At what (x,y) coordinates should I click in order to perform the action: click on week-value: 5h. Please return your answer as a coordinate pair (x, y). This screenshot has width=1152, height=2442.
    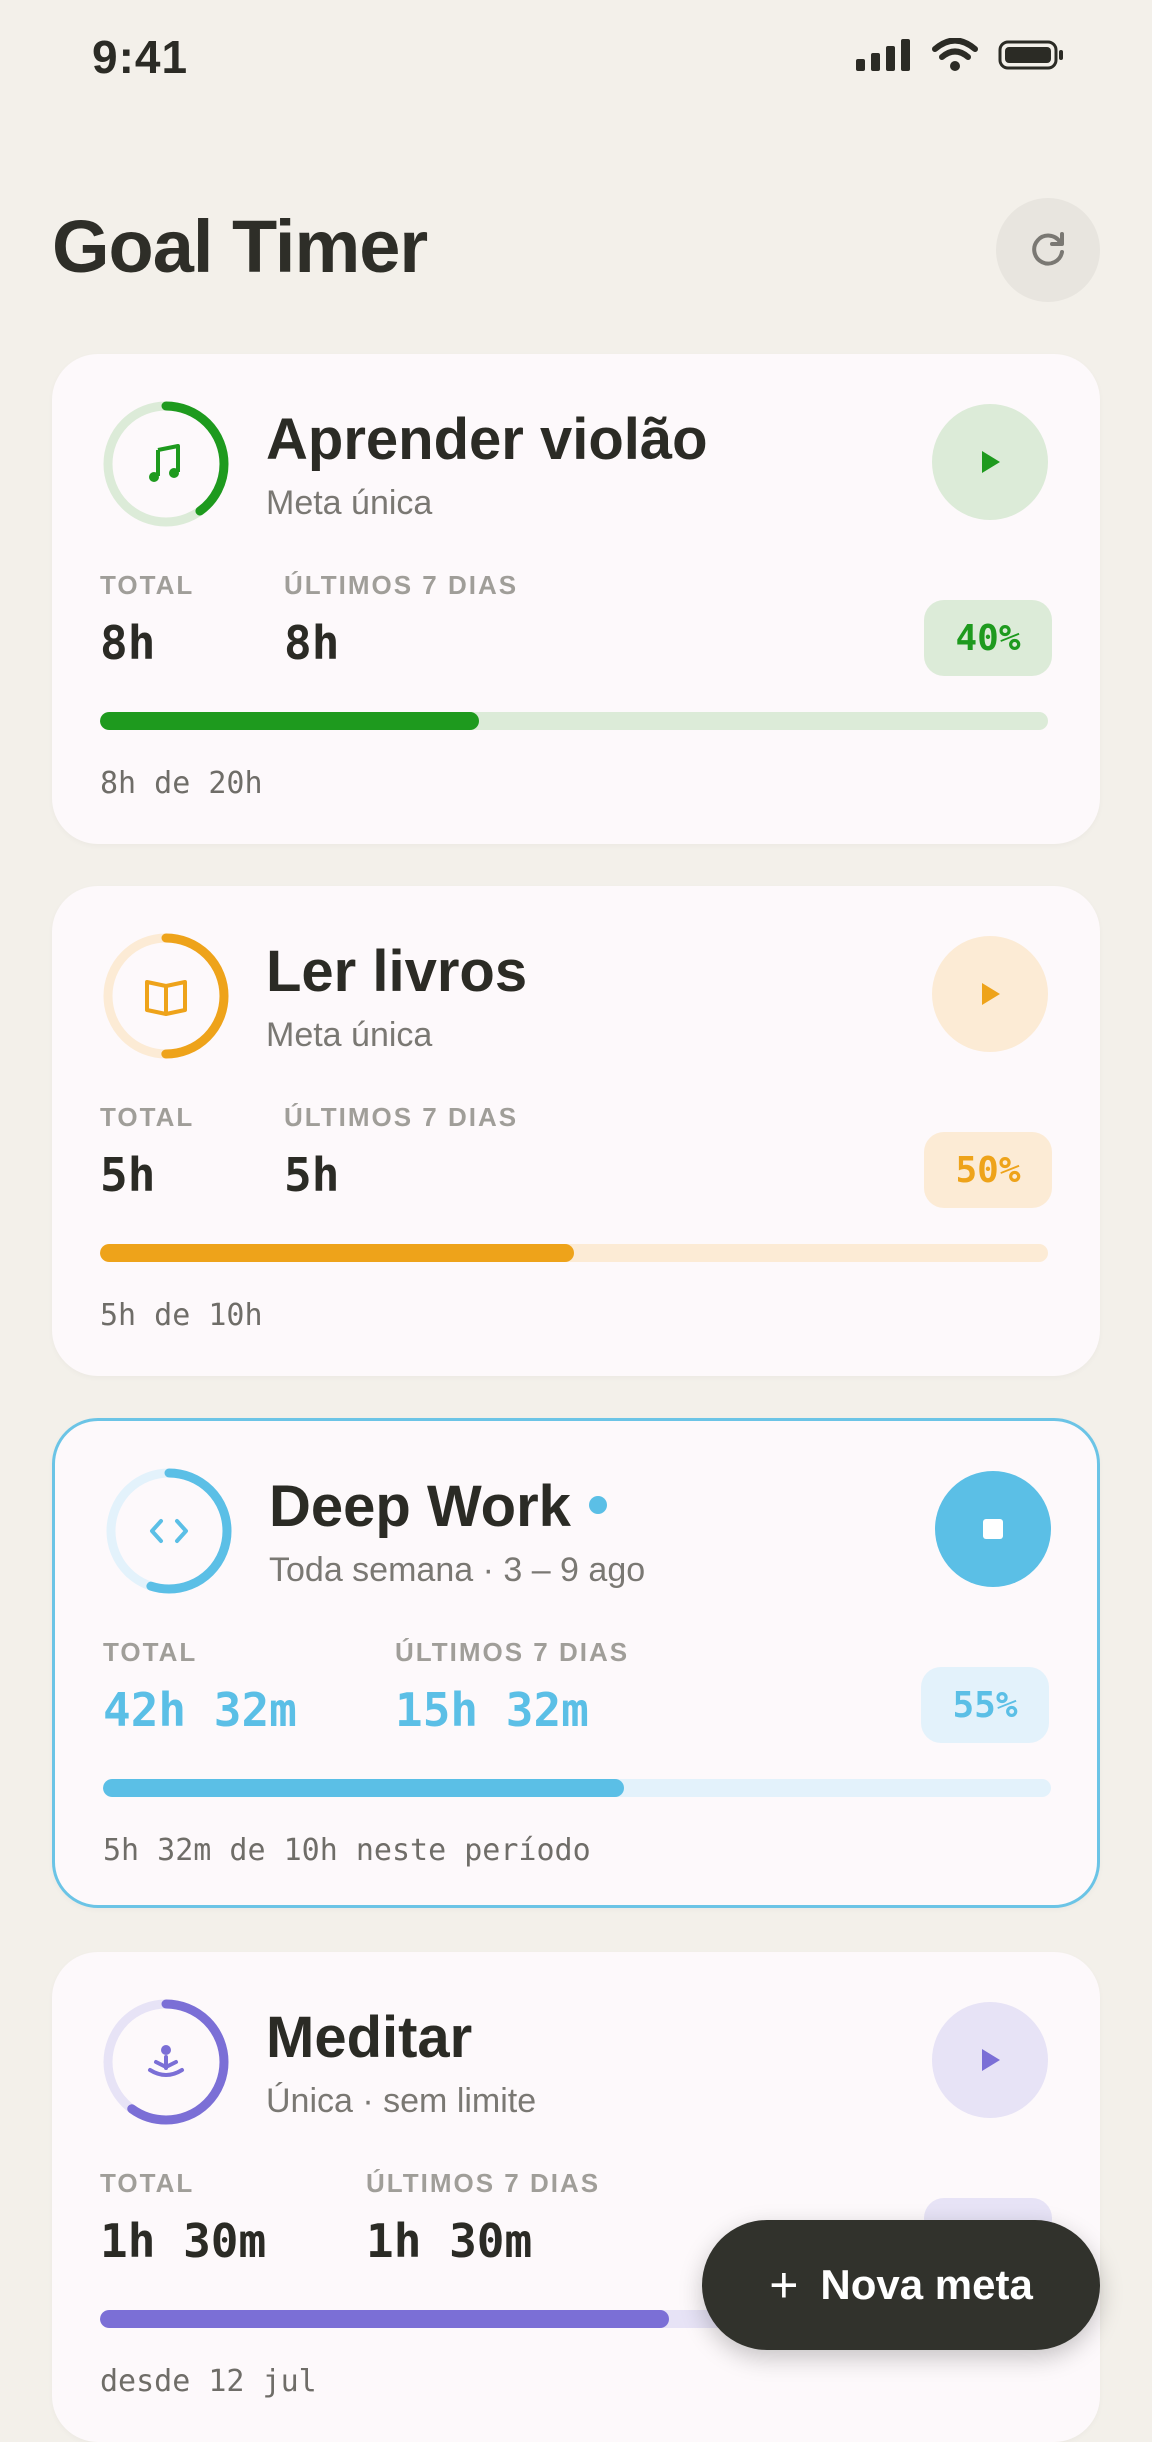
    Looking at the image, I should click on (312, 1175).